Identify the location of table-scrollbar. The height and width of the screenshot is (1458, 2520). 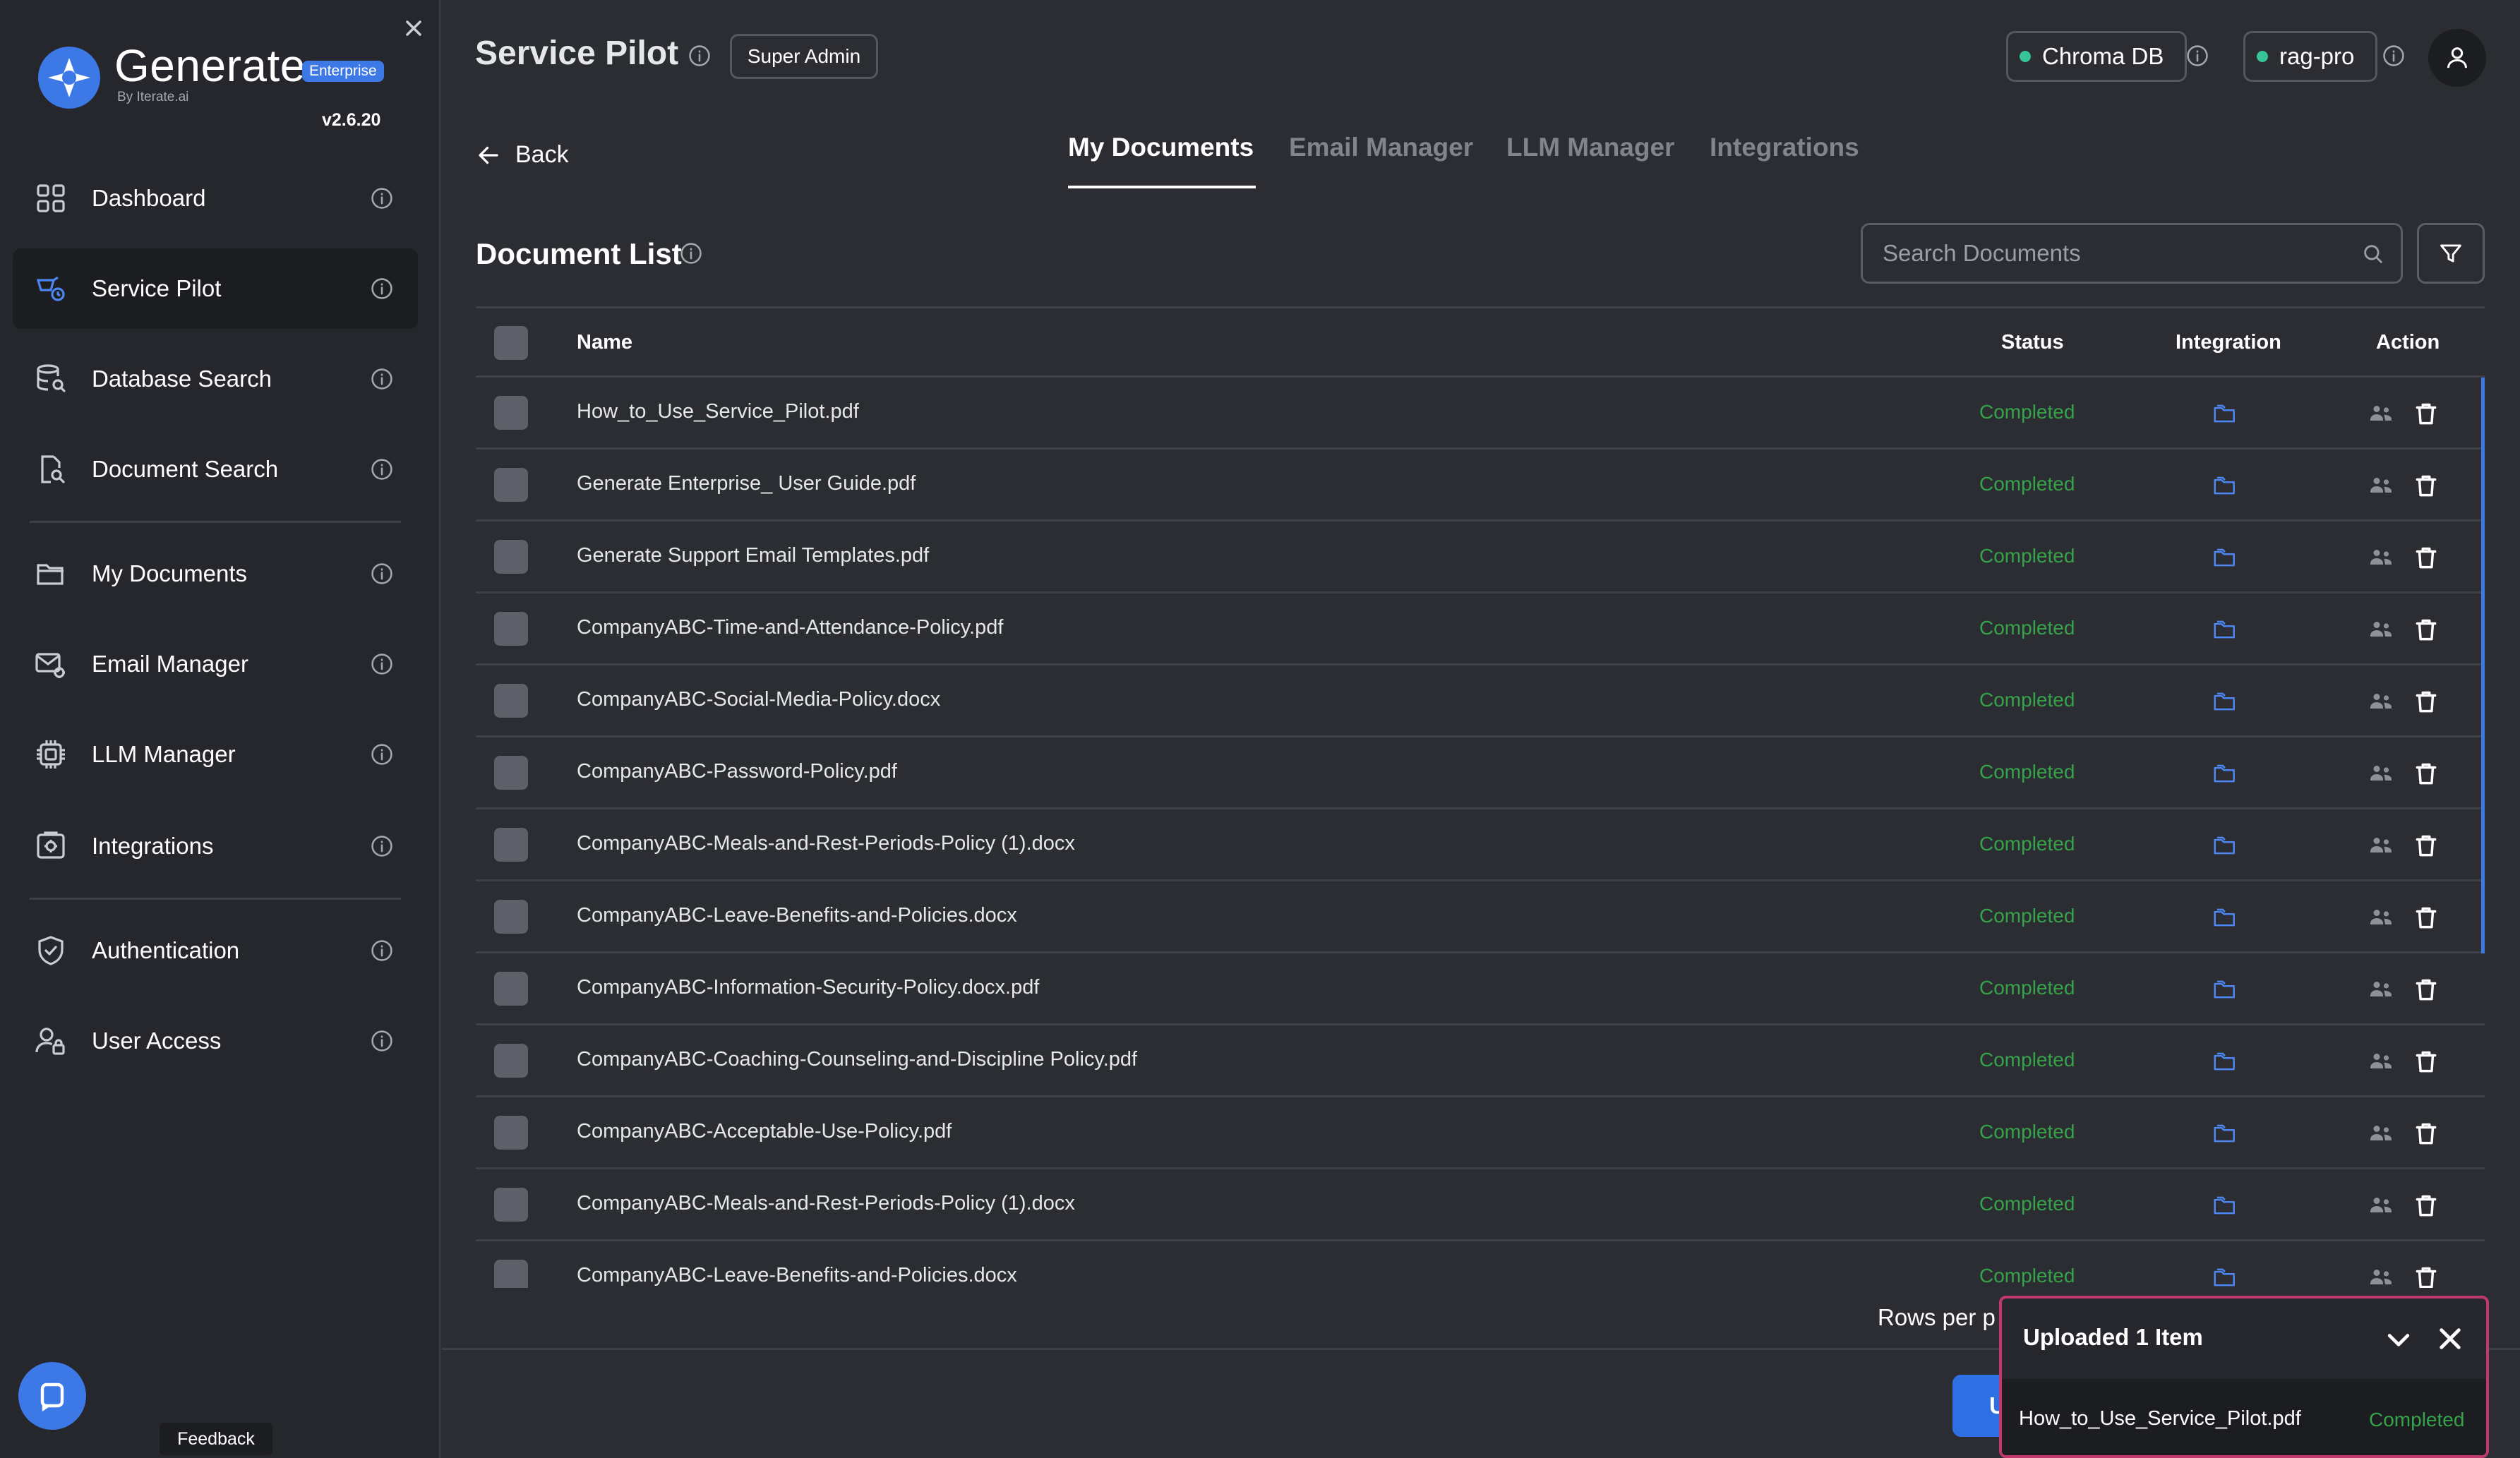
(2483, 665).